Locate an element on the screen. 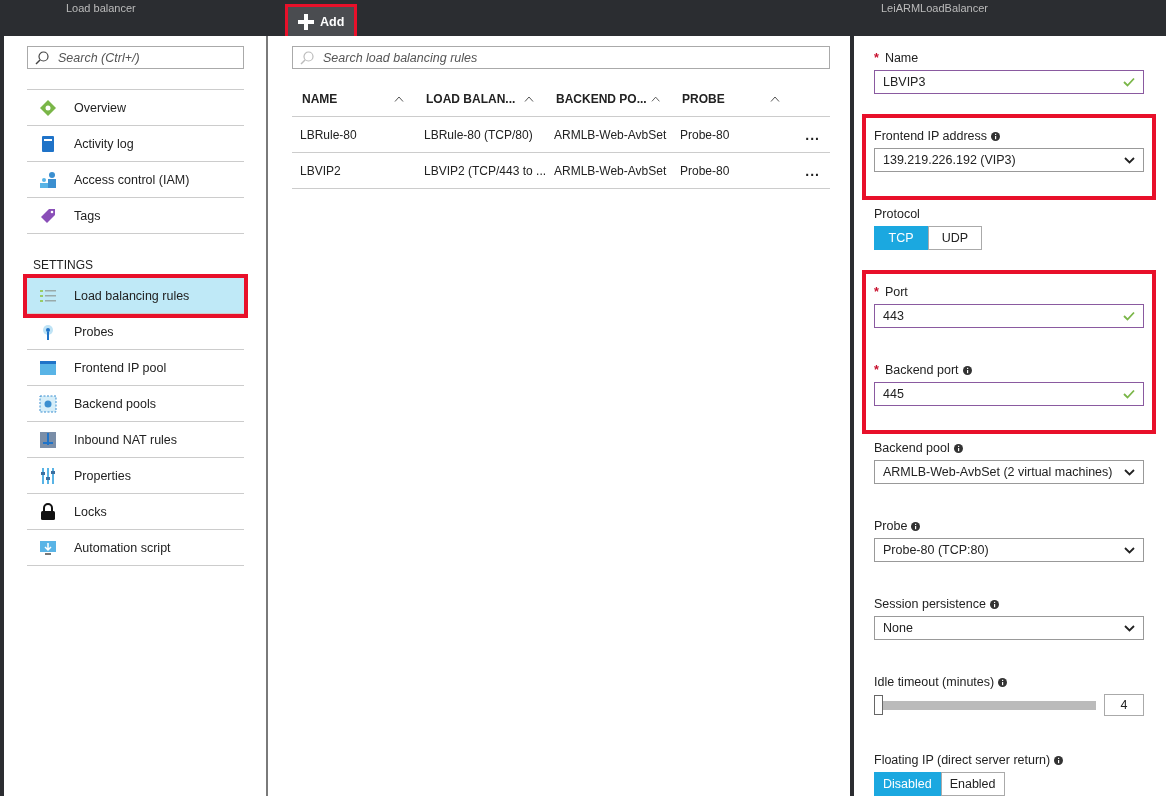  column-header: NAME is located at coordinates (320, 98).